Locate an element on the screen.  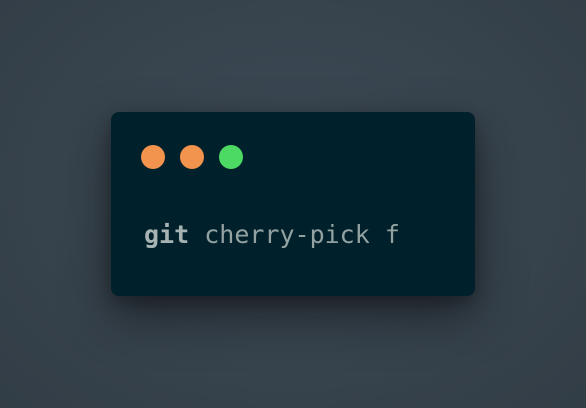
command-program: git is located at coordinates (167, 234).